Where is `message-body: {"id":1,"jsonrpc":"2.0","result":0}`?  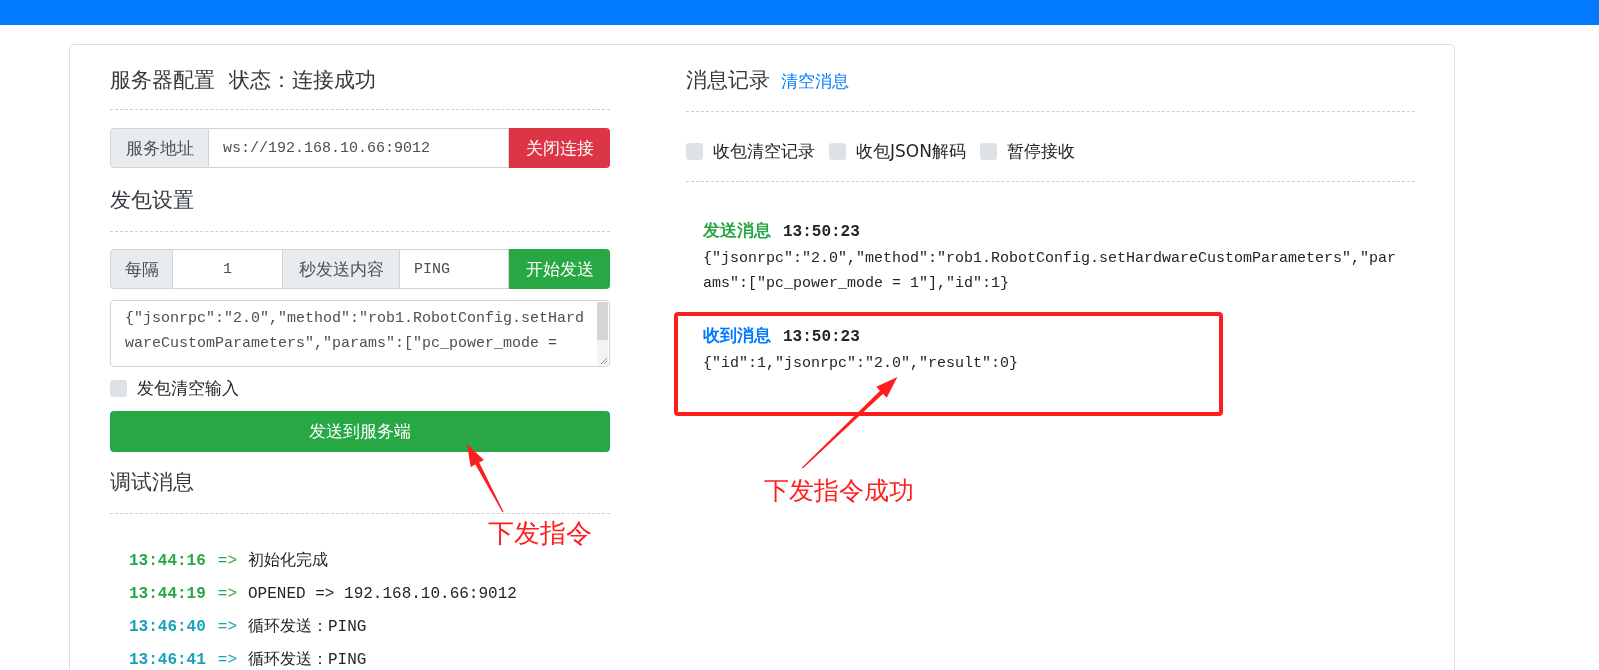
message-body: {"id":1,"jsonrpc":"2.0","result":0} is located at coordinates (861, 364).